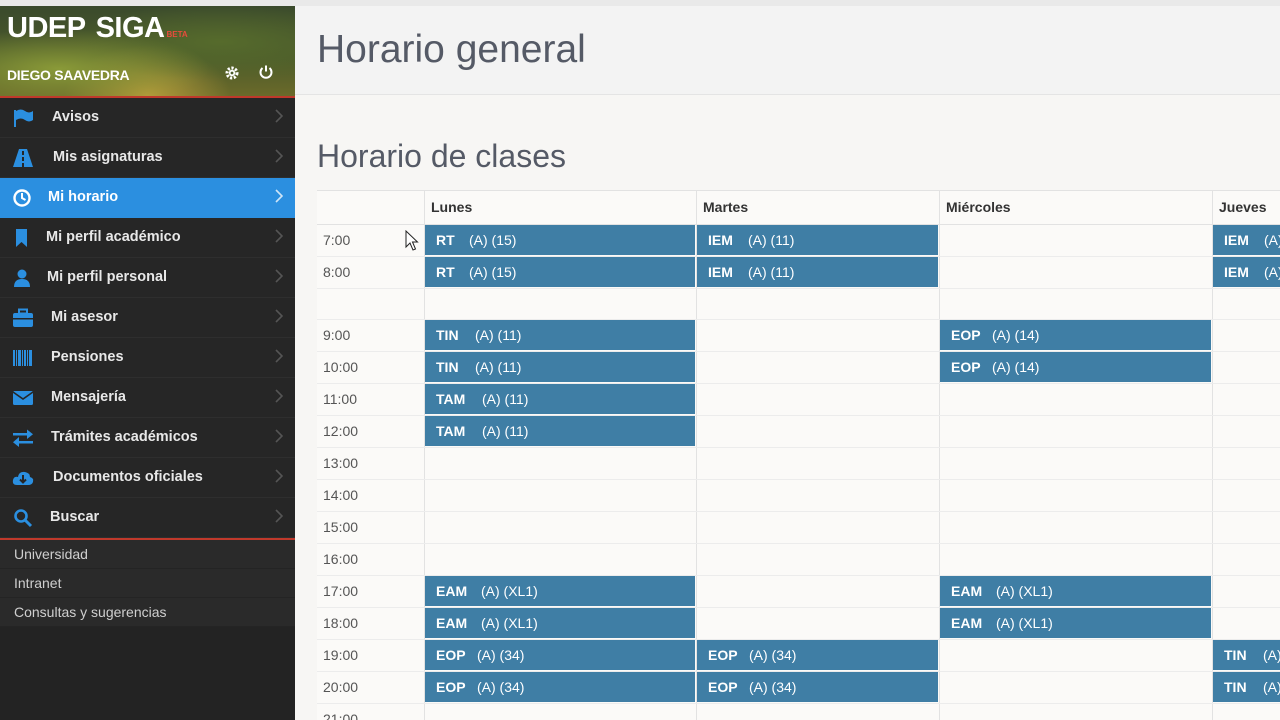 The height and width of the screenshot is (720, 1280). Describe the element at coordinates (23, 278) in the screenshot. I see `user-icon` at that location.